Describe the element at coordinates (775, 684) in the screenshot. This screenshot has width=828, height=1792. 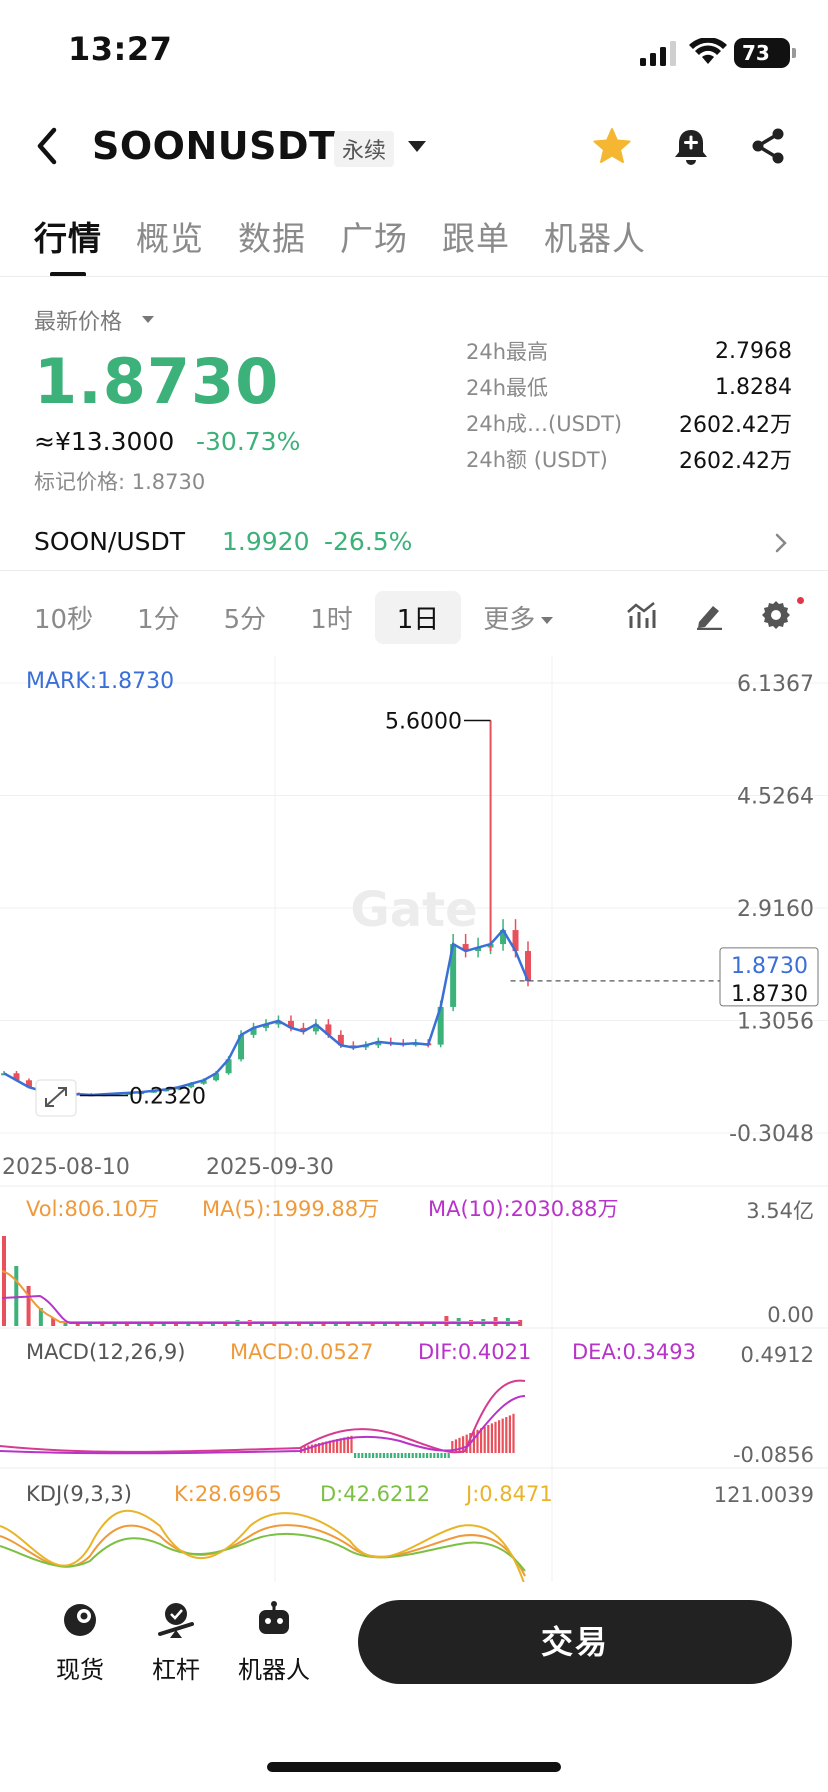
I see `y-tick-label: 6.1367` at that location.